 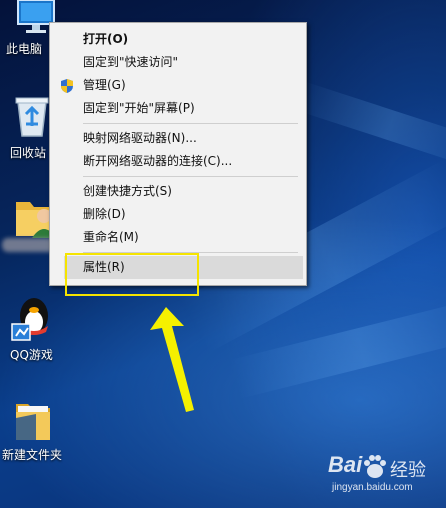 I want to click on menu-item-label: 创建快捷方式(S), so click(x=127, y=191).